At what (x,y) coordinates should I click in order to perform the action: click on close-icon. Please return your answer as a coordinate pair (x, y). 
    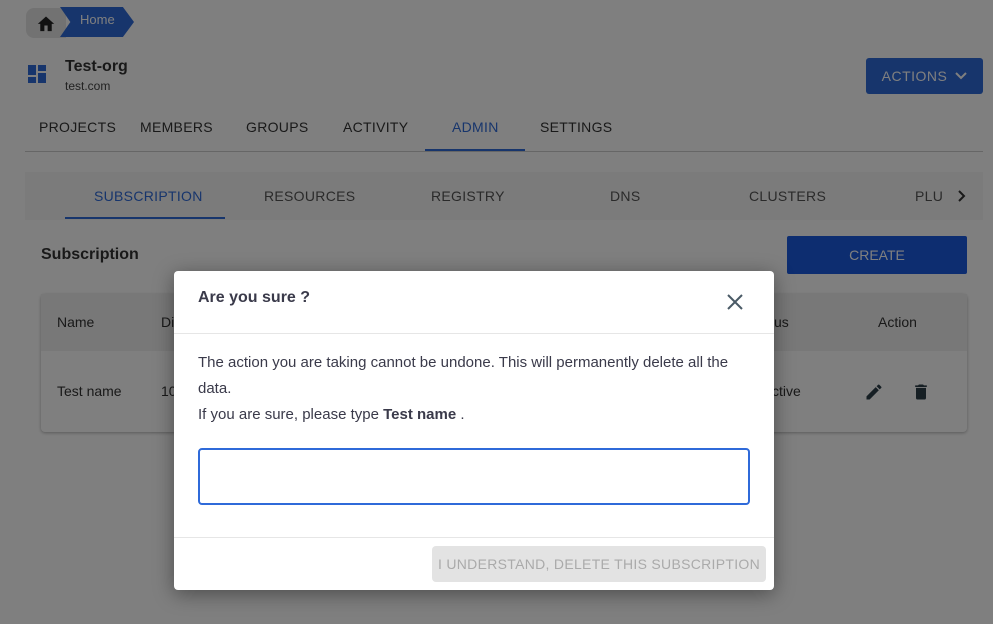
    Looking at the image, I should click on (735, 302).